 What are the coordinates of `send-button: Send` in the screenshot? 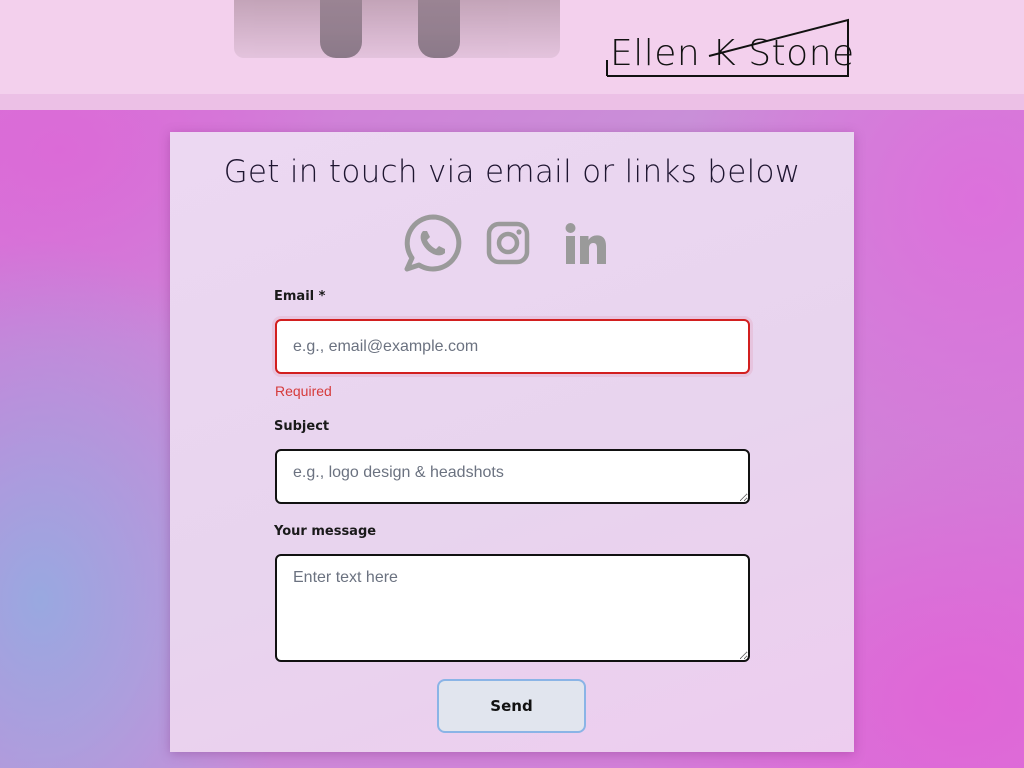 It's located at (511, 706).